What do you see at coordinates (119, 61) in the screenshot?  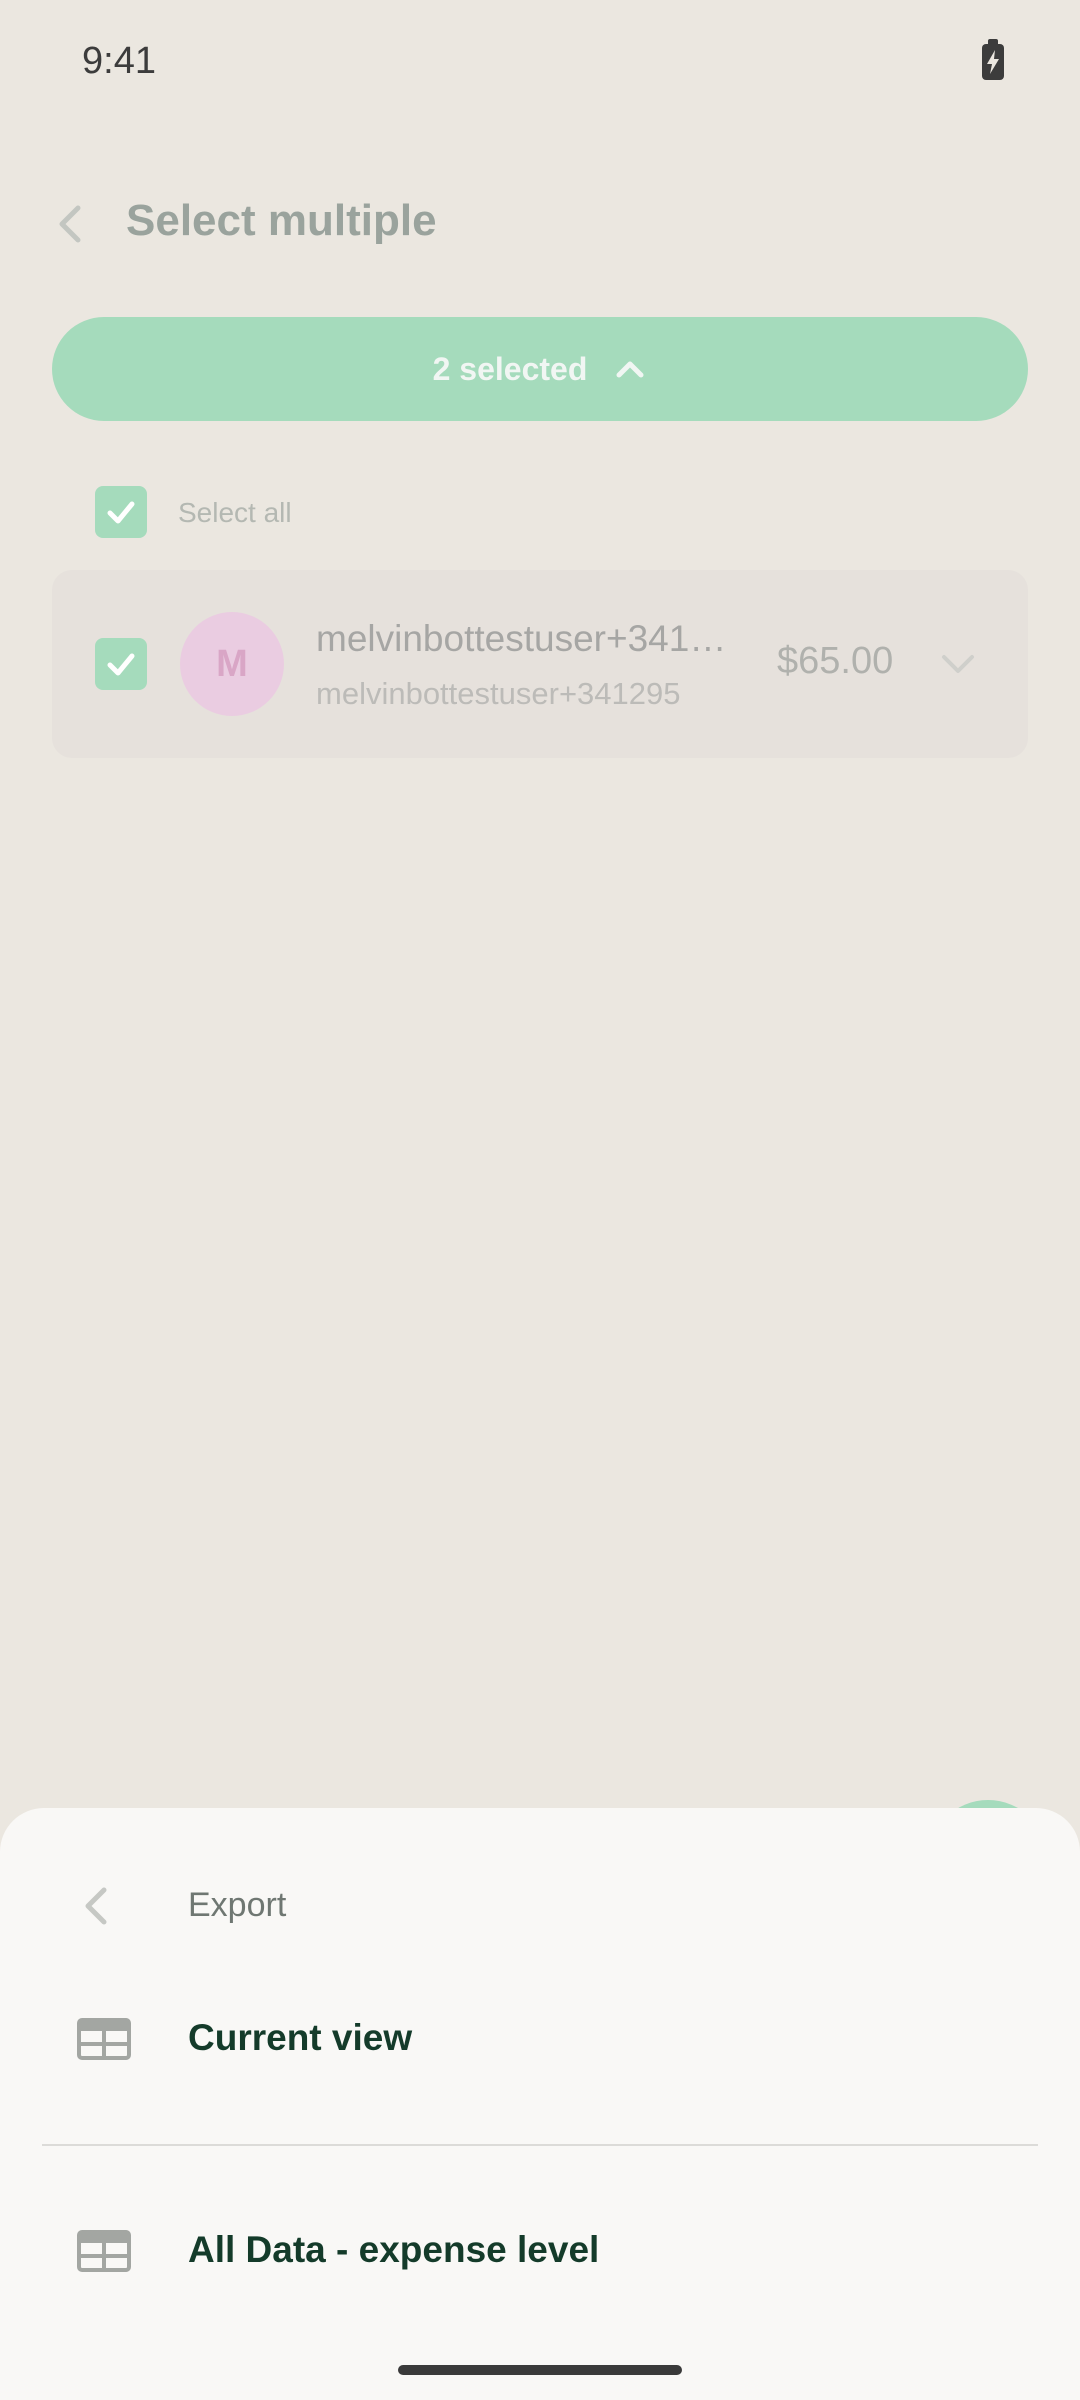 I see `status-time: 9:41` at bounding box center [119, 61].